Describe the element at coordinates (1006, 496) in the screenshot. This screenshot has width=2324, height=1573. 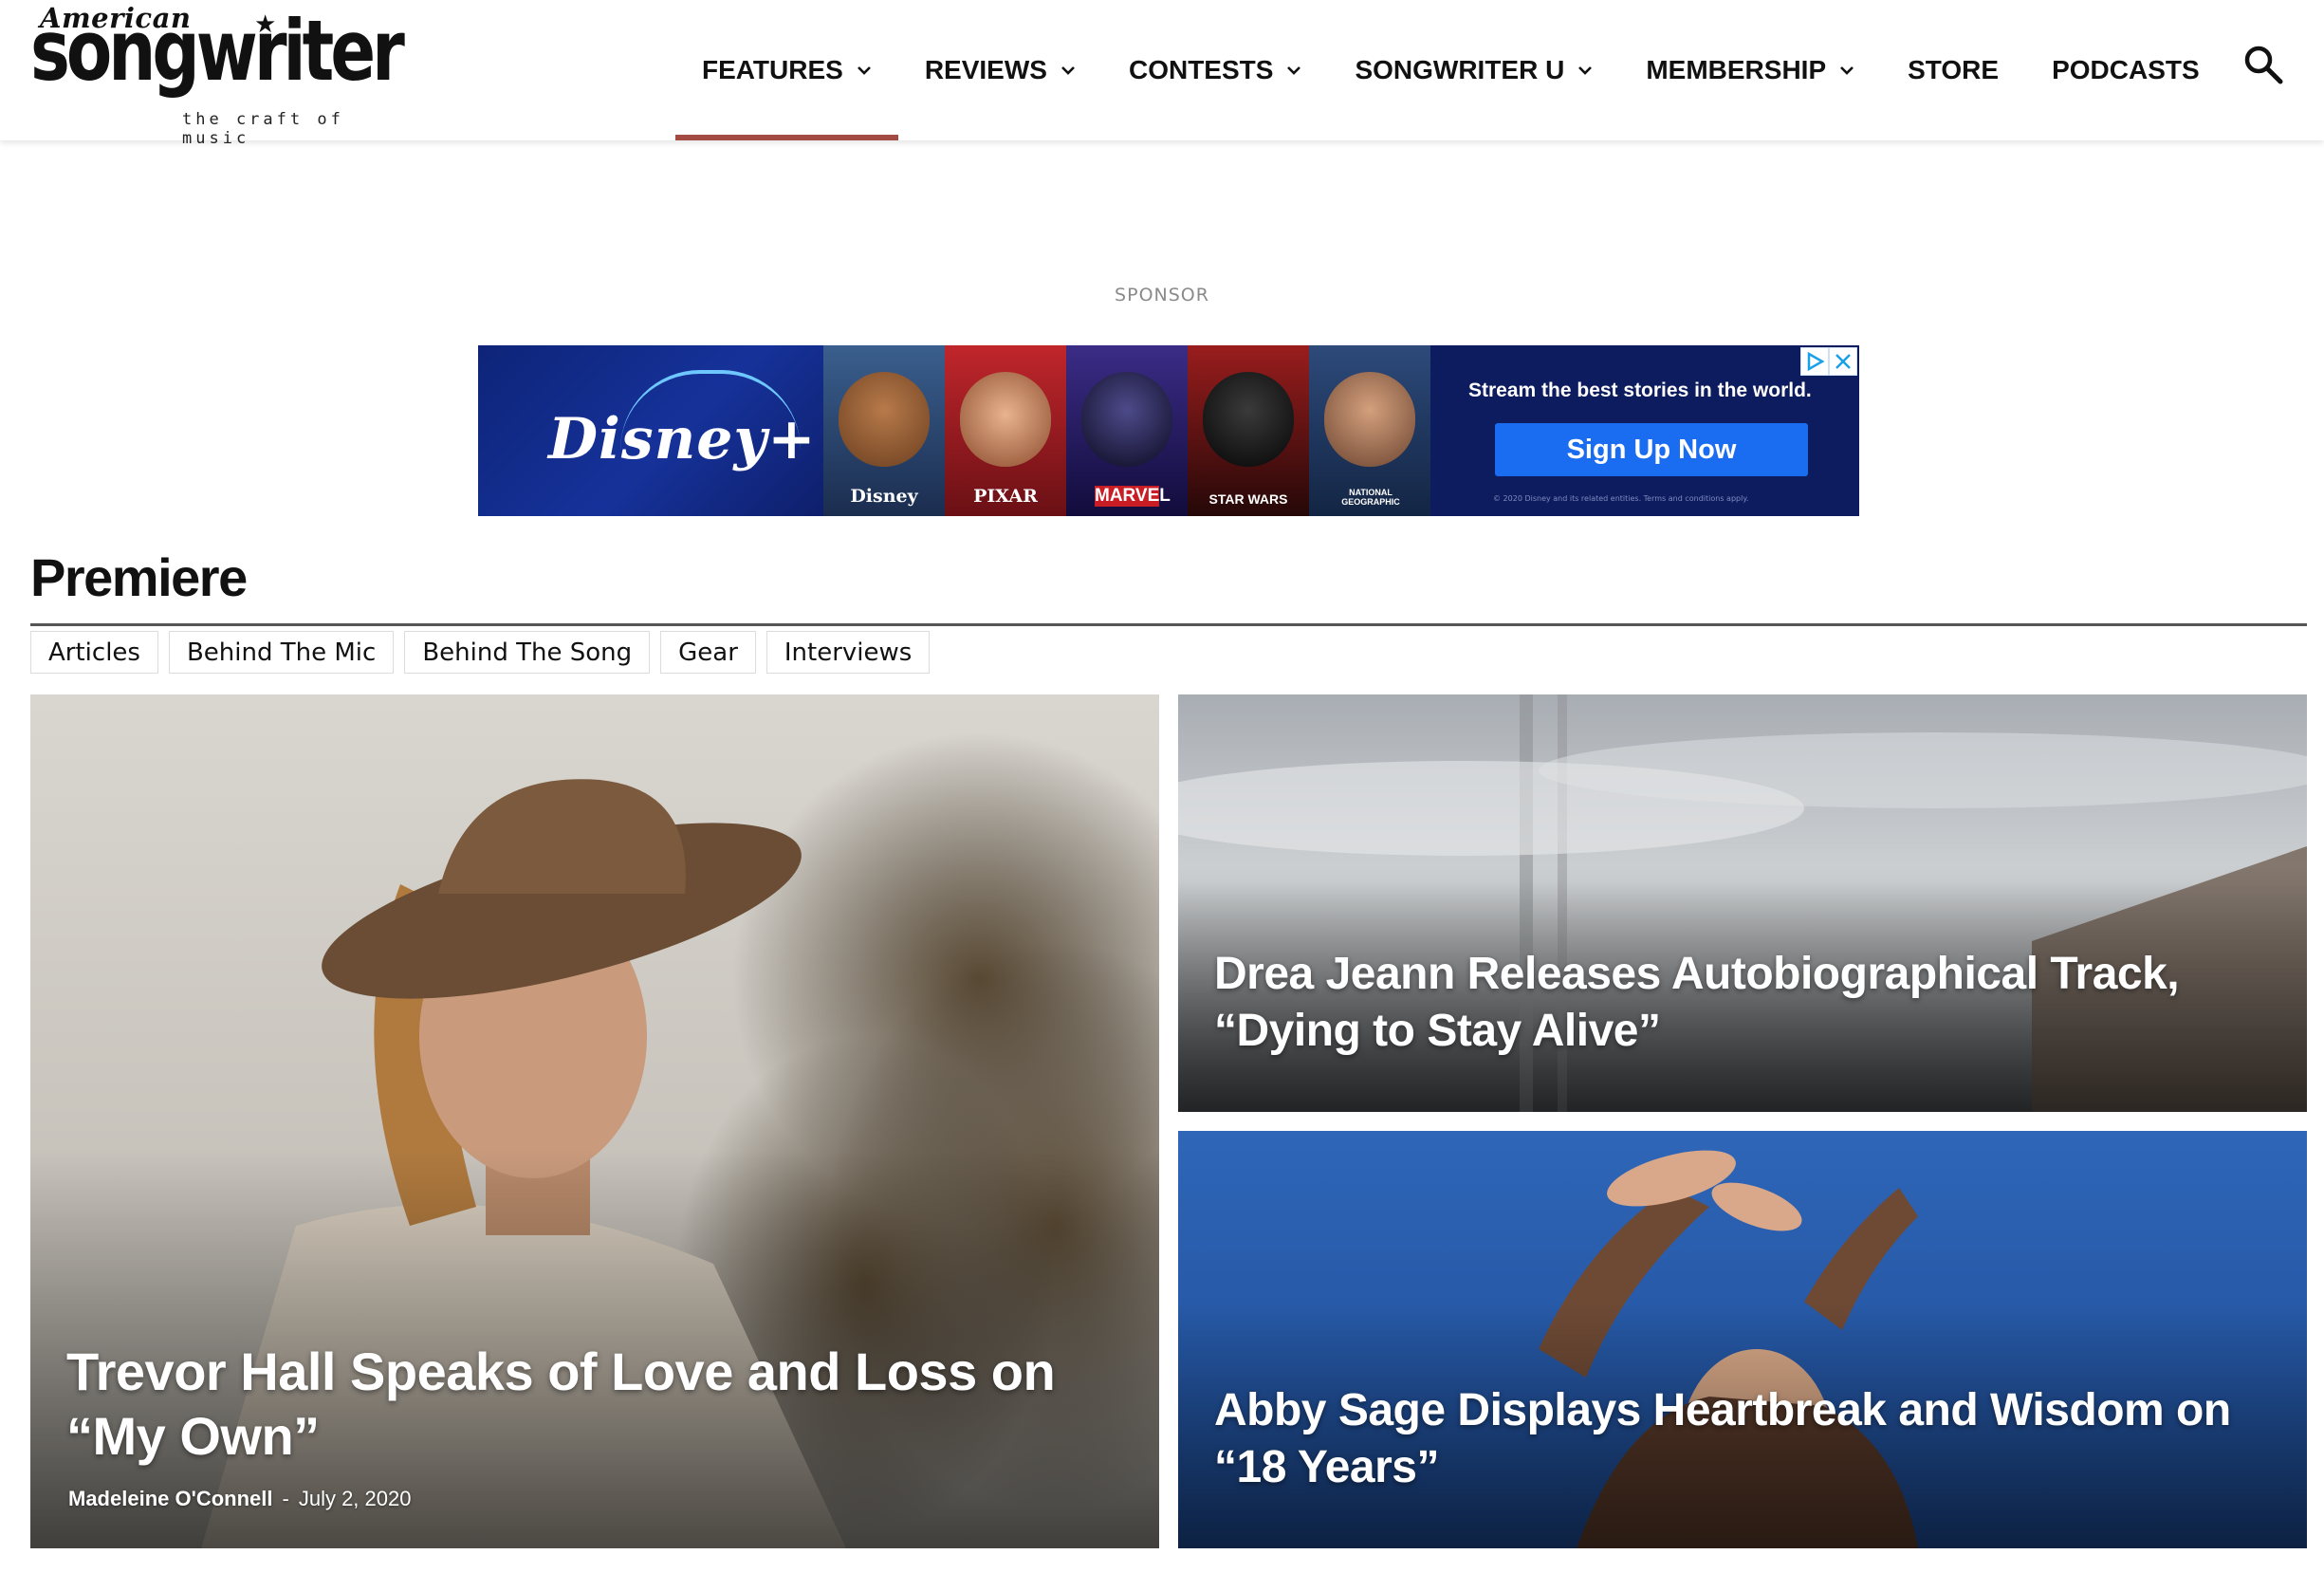
I see `ad-tile-label: PIXAR` at that location.